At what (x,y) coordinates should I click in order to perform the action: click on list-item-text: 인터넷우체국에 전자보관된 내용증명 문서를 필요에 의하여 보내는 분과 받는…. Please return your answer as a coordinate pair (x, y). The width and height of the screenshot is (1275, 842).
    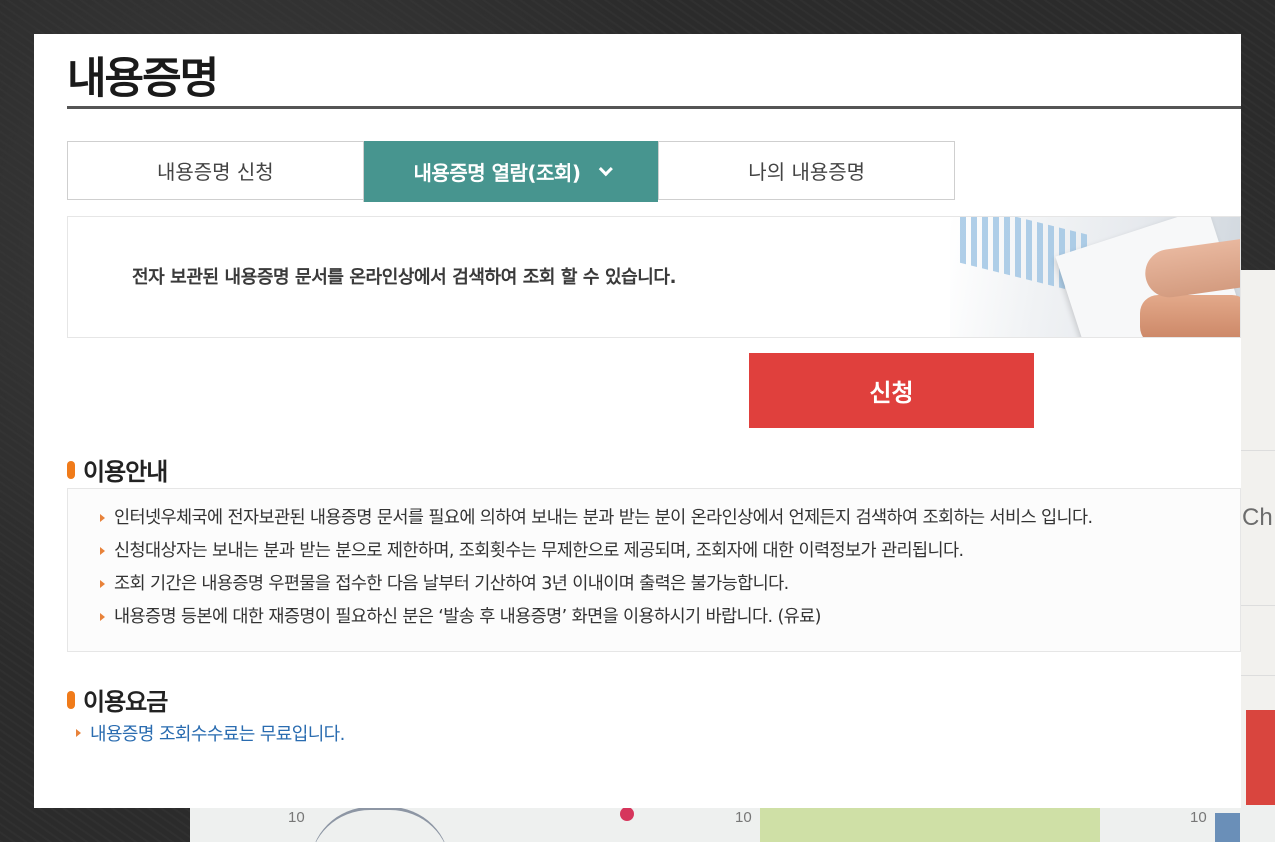
    Looking at the image, I should click on (603, 518).